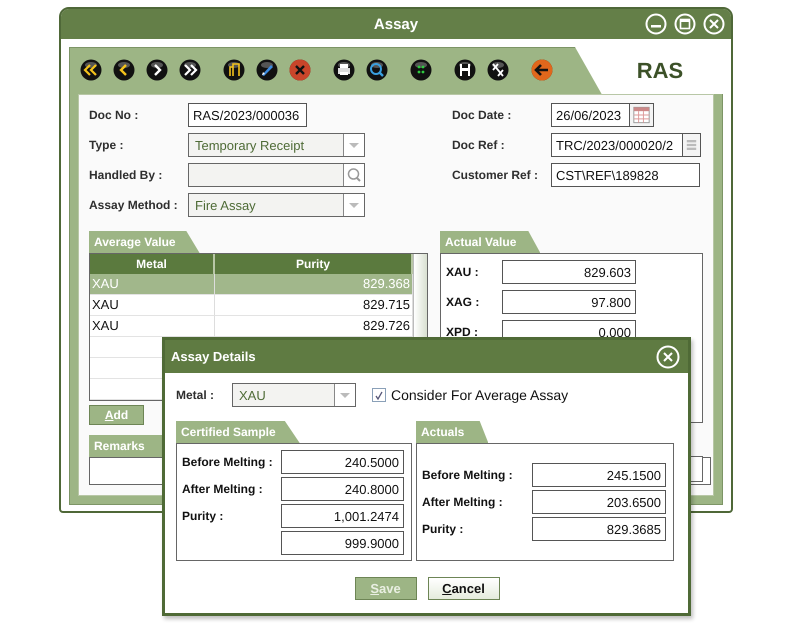 The image size is (793, 625). Describe the element at coordinates (276, 205) in the screenshot. I see `dropdown: Fire Assay` at that location.